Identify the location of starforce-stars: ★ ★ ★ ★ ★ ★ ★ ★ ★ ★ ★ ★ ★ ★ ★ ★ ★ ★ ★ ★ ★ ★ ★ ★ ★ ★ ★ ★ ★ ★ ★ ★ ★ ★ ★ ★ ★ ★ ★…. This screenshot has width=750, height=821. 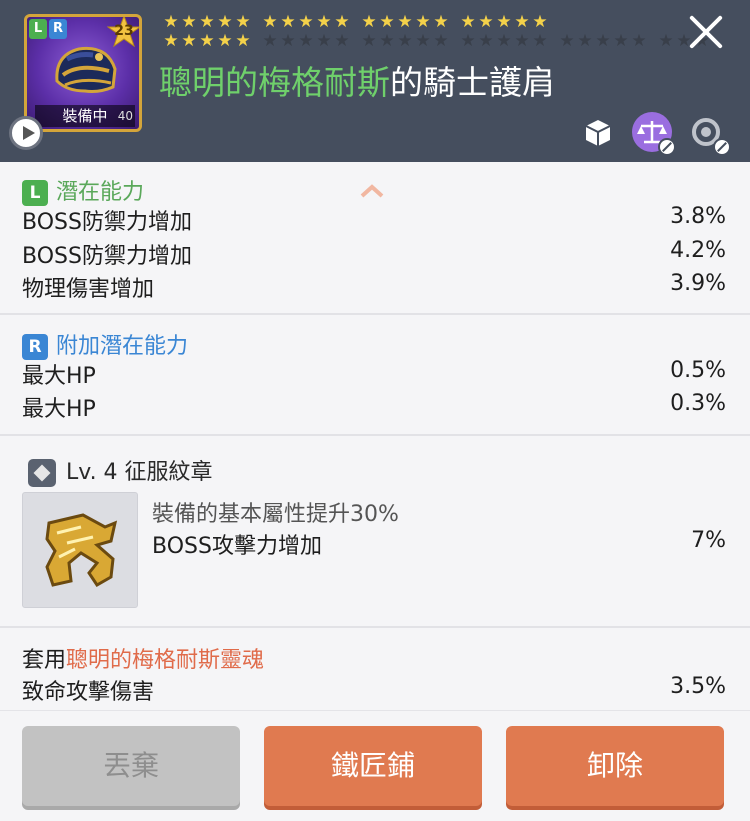
(435, 32).